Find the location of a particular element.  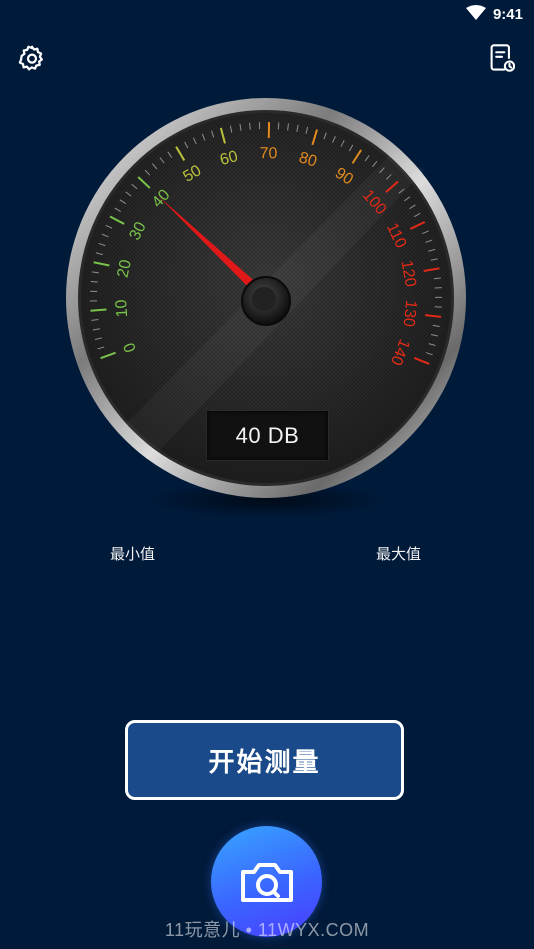

gear-icon is located at coordinates (30, 58).